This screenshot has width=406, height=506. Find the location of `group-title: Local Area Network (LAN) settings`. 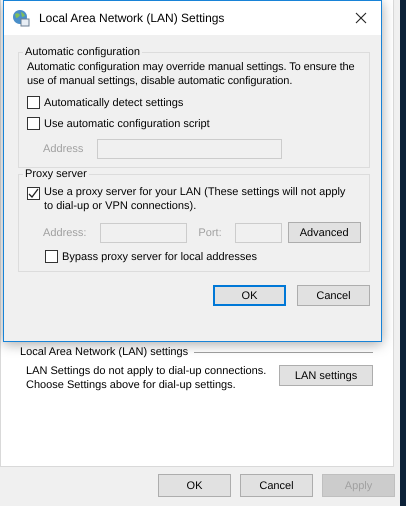

group-title: Local Area Network (LAN) settings is located at coordinates (104, 352).